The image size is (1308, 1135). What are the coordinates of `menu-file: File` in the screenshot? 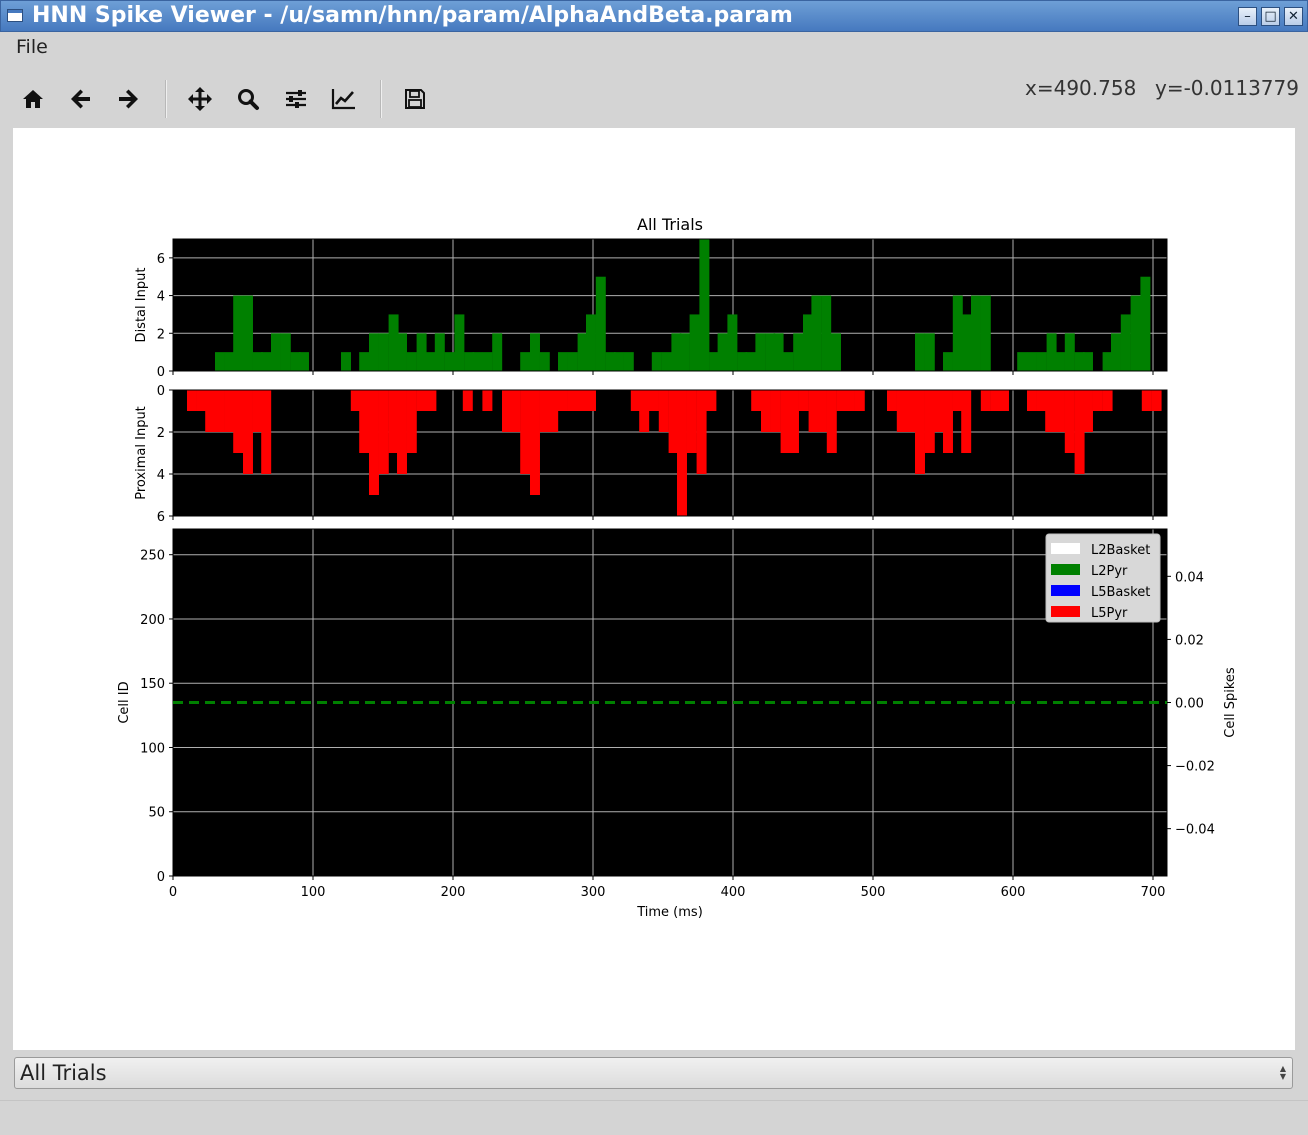 It's located at (32, 47).